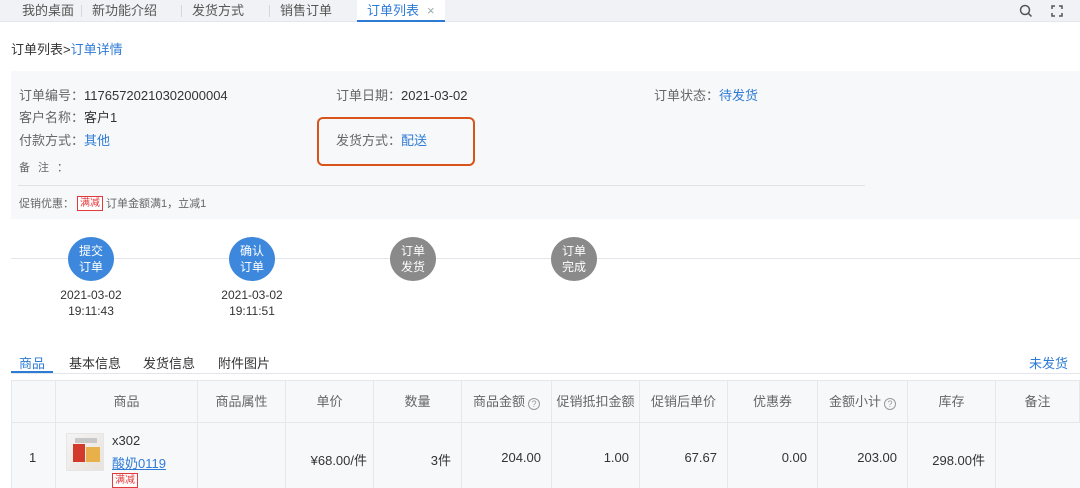 The width and height of the screenshot is (1080, 488). I want to click on step-label: 确认, so click(251, 251).